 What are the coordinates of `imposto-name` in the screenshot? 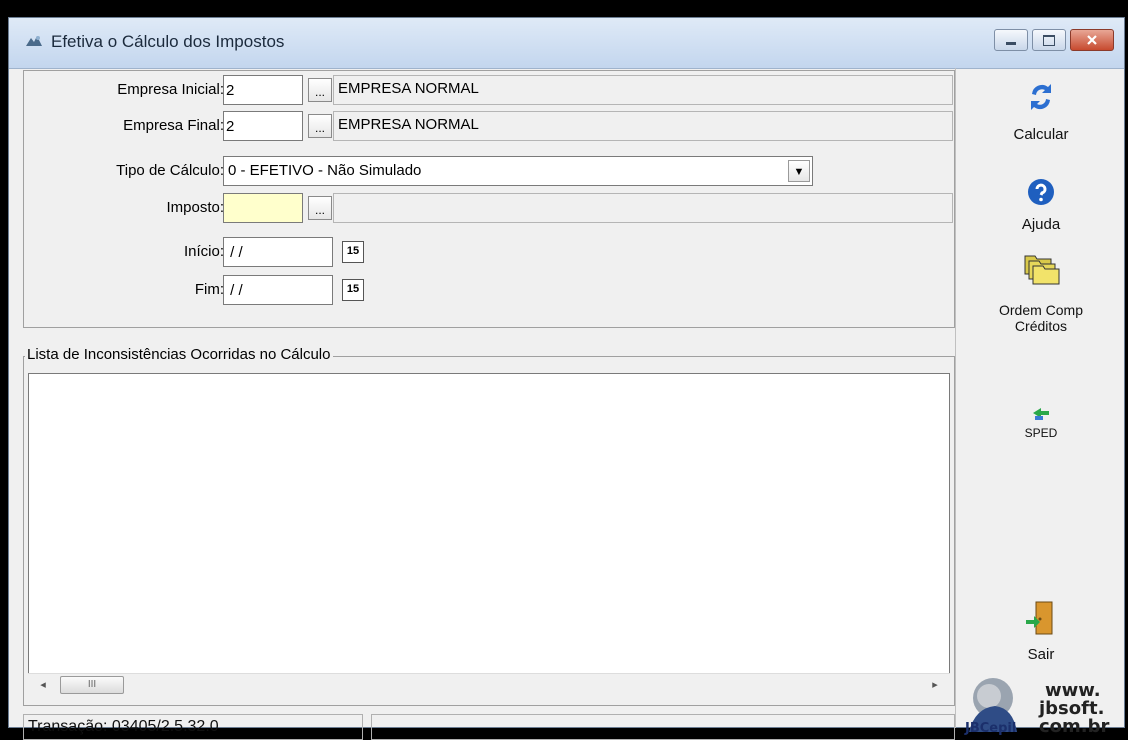 It's located at (643, 208).